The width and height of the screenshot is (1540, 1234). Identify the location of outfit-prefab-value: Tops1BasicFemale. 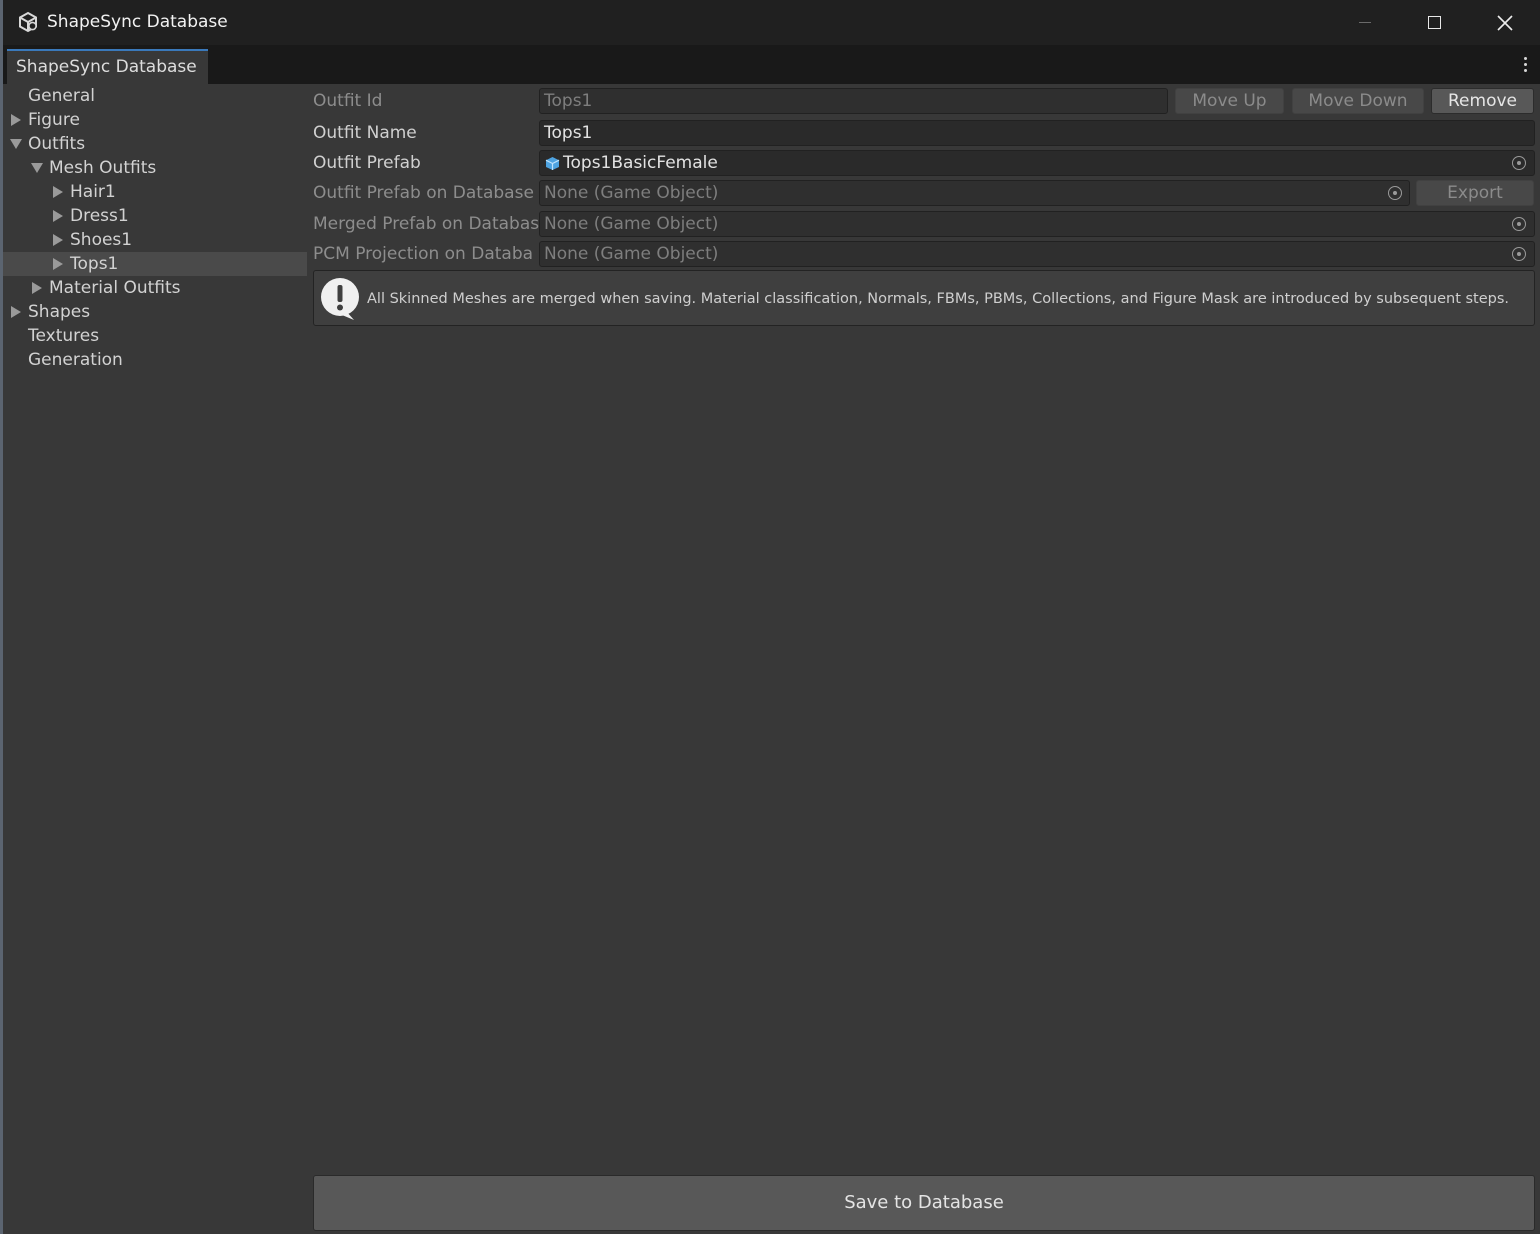
(640, 163).